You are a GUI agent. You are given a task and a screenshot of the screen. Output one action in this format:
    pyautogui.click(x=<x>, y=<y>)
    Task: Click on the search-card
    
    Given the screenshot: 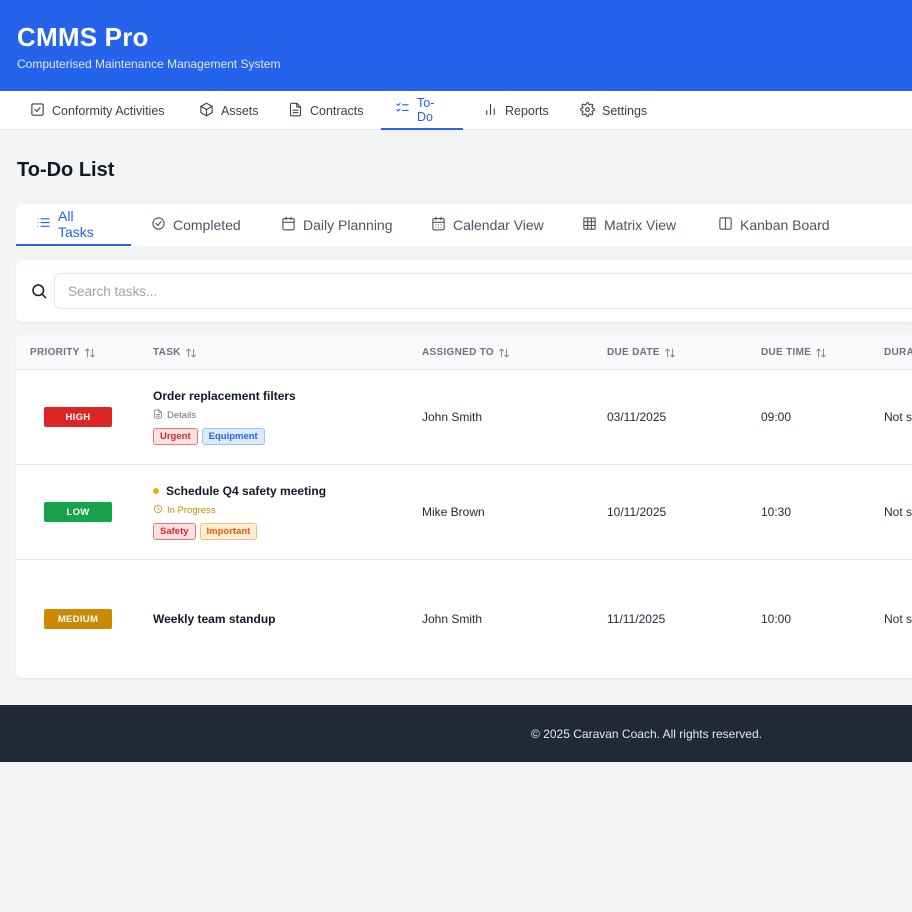 What is the action you would take?
    pyautogui.click(x=464, y=291)
    